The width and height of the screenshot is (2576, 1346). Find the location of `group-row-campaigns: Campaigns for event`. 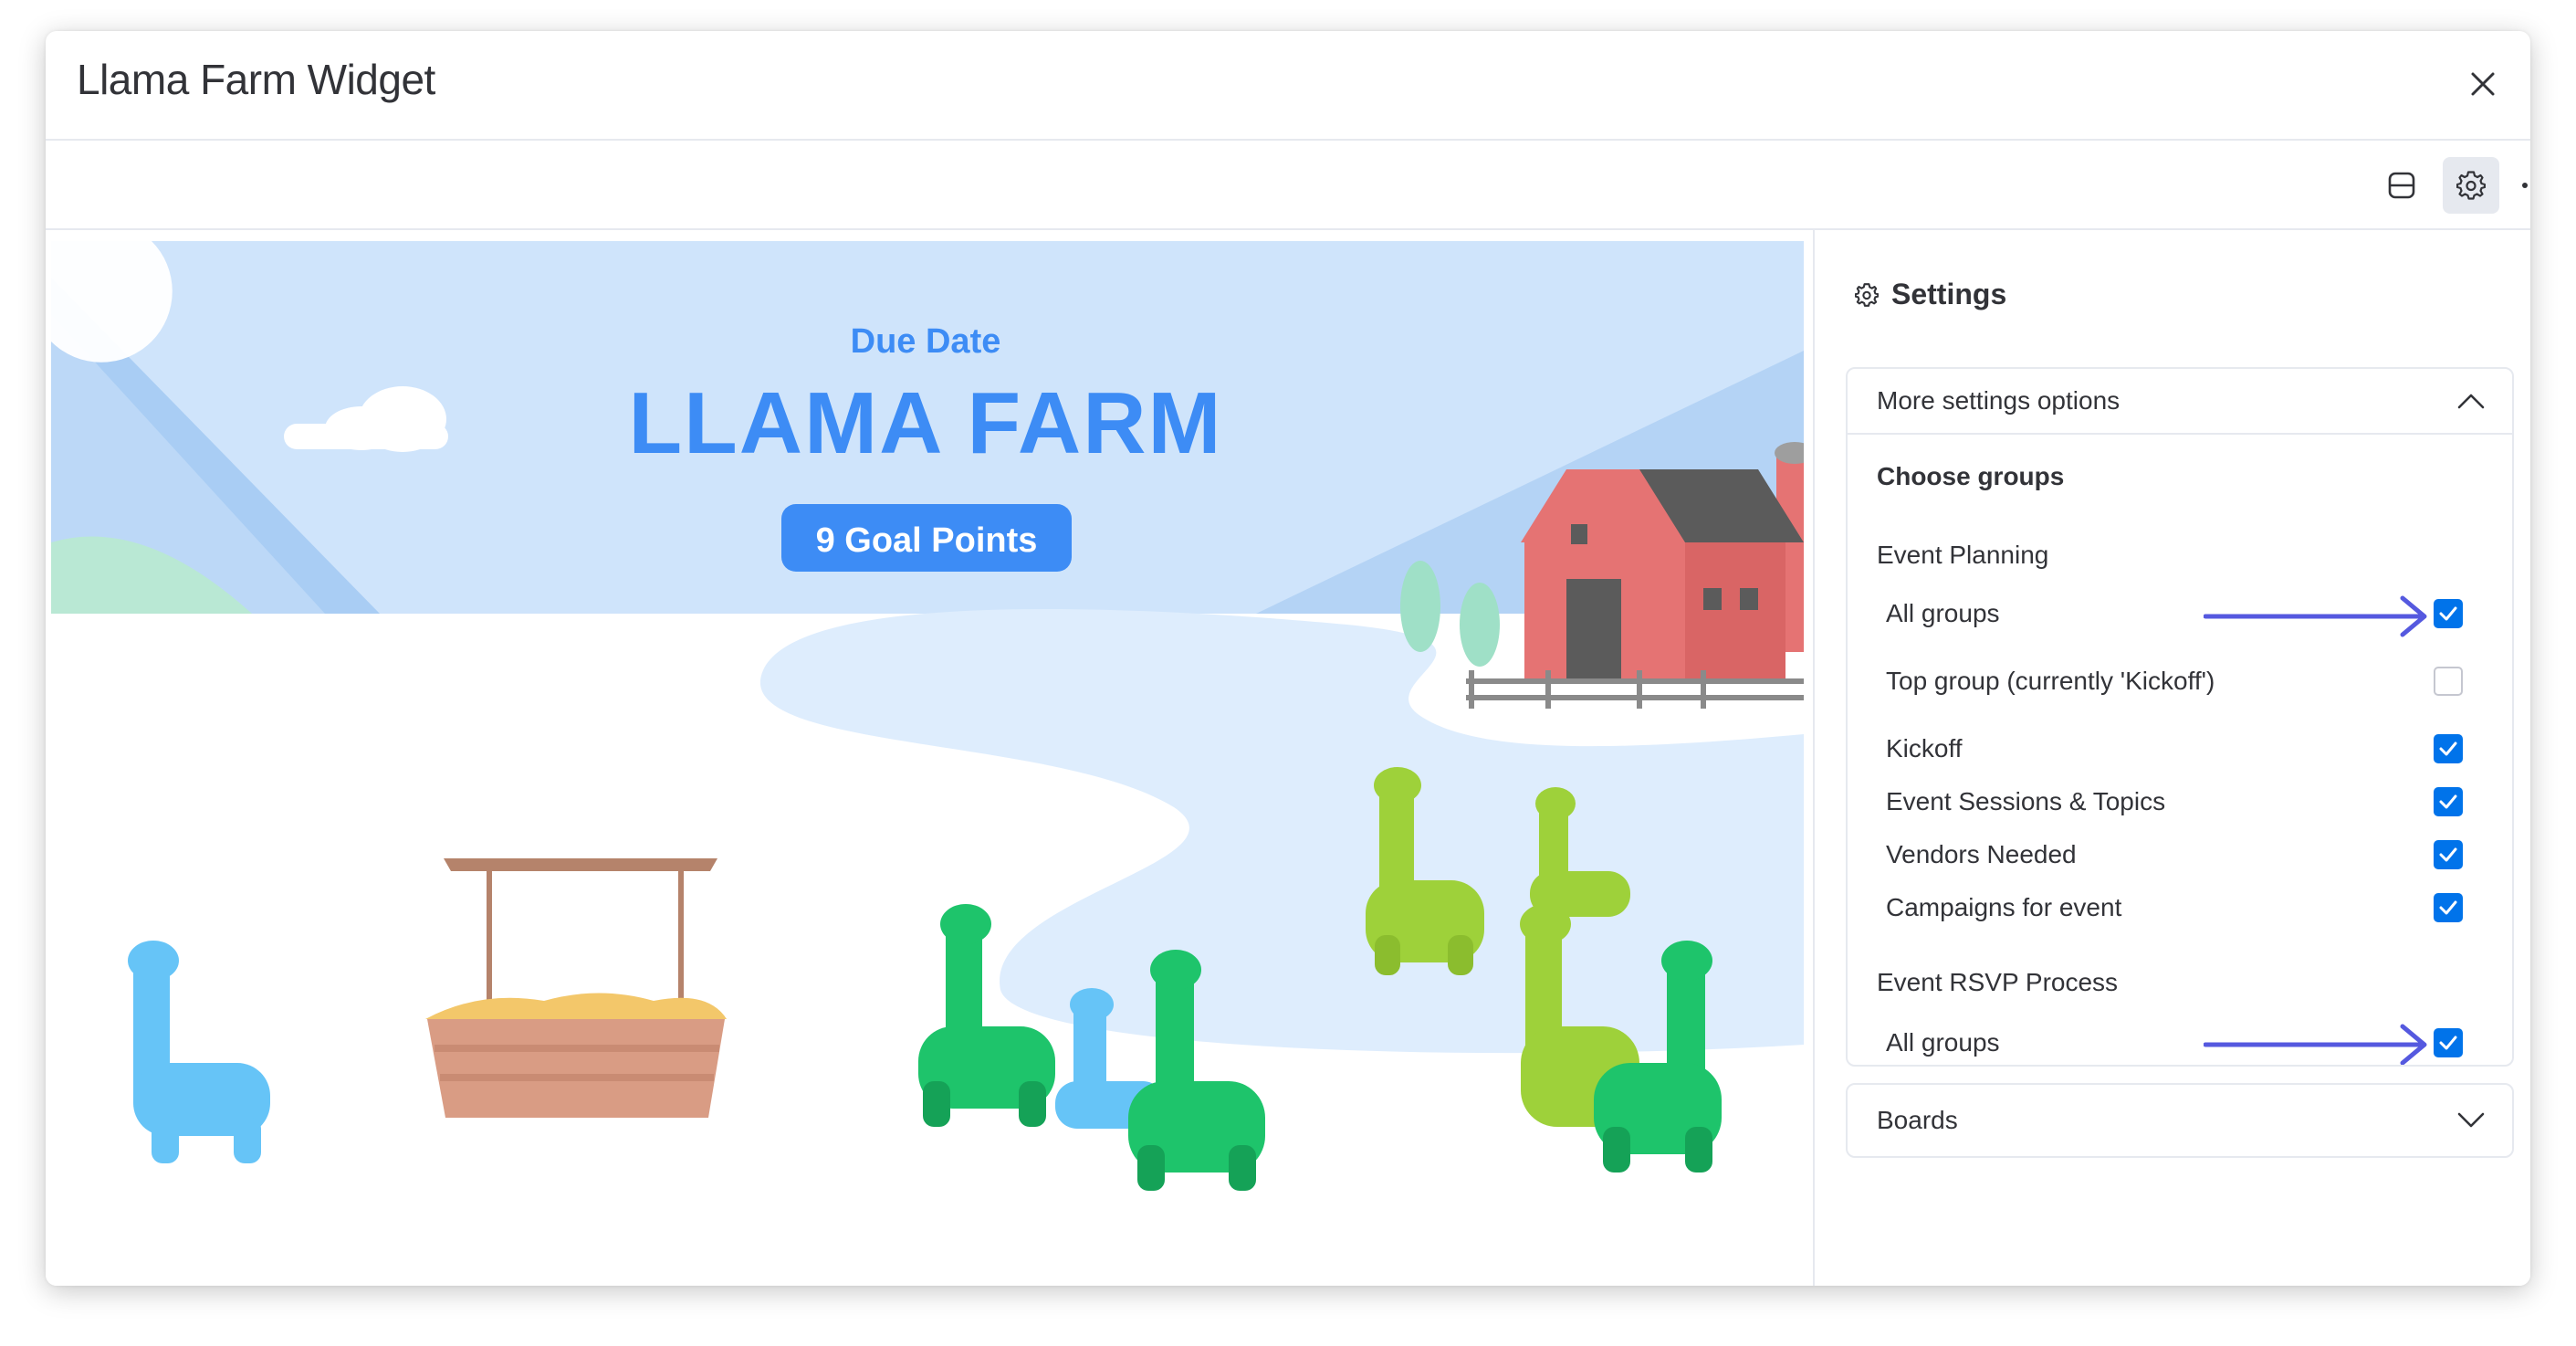

group-row-campaigns: Campaigns for event is located at coordinates (2175, 908).